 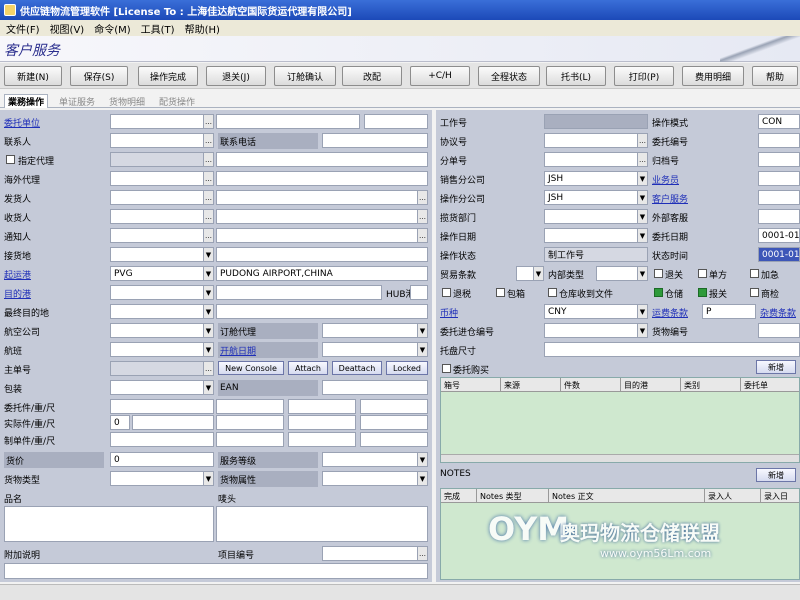 I want to click on warehouse-receipt-checkbox, so click(x=552, y=292).